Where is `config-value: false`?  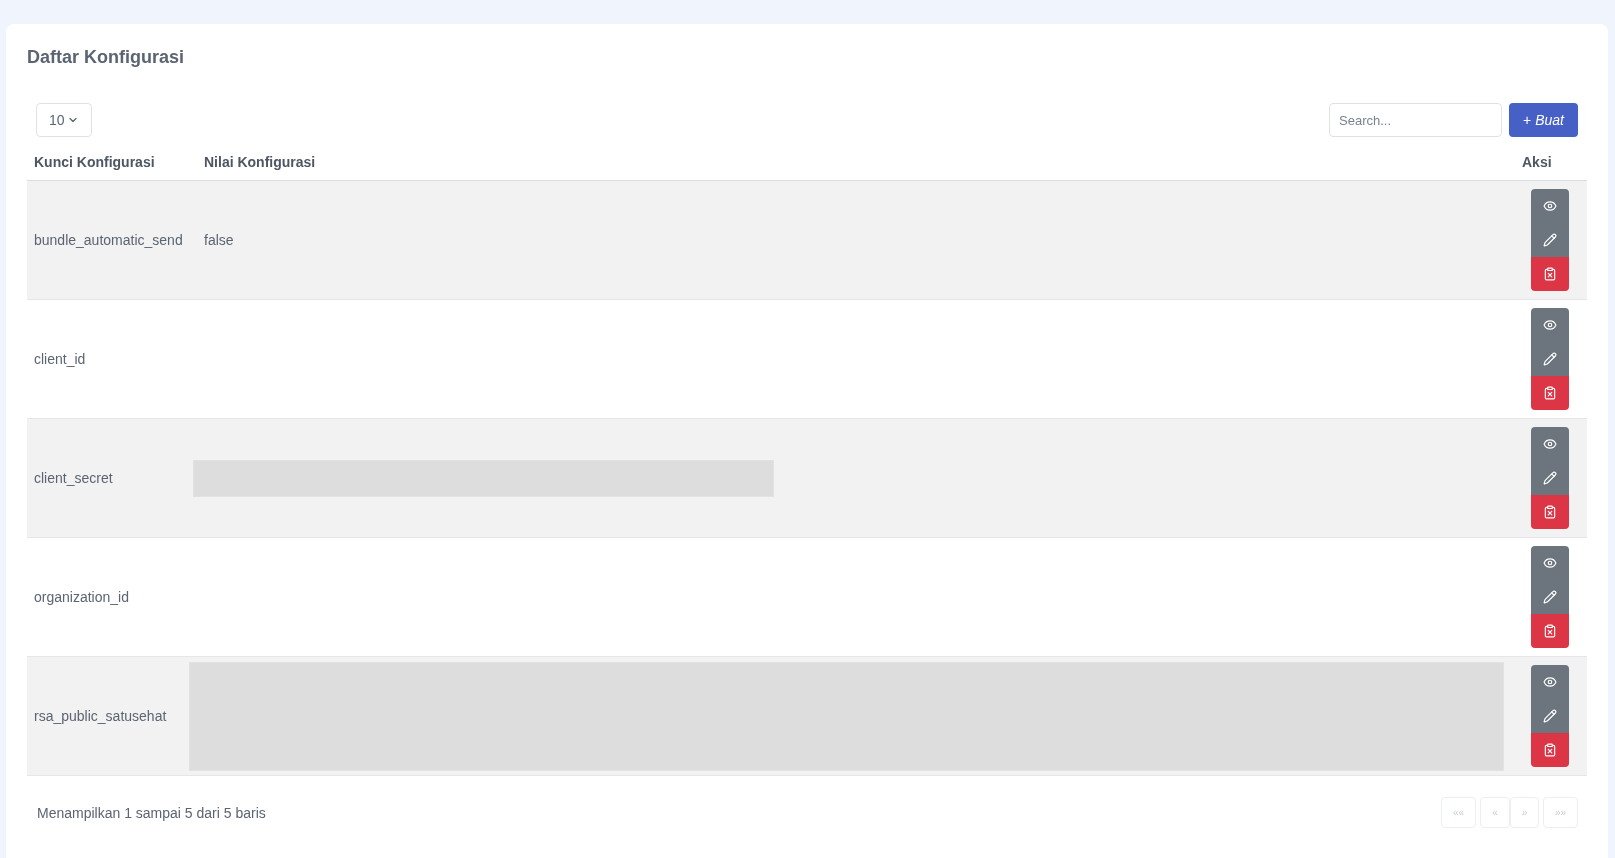 config-value: false is located at coordinates (219, 240).